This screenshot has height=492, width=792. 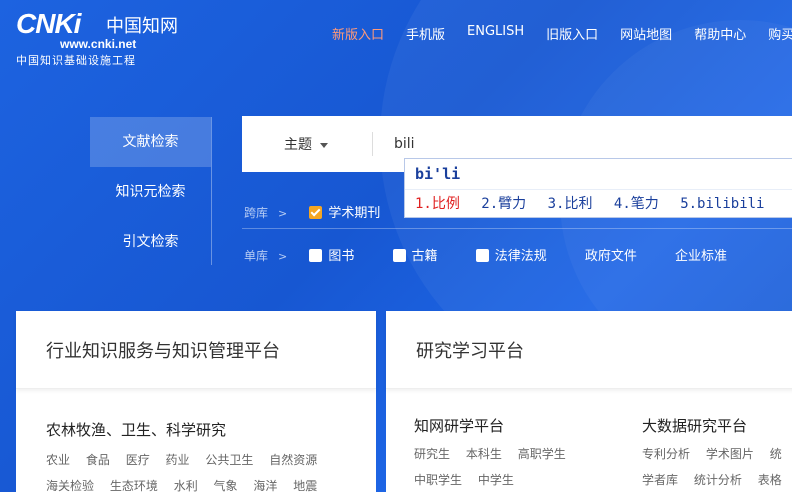 I want to click on option-academic-journal: 学术期刊, so click(x=344, y=213).